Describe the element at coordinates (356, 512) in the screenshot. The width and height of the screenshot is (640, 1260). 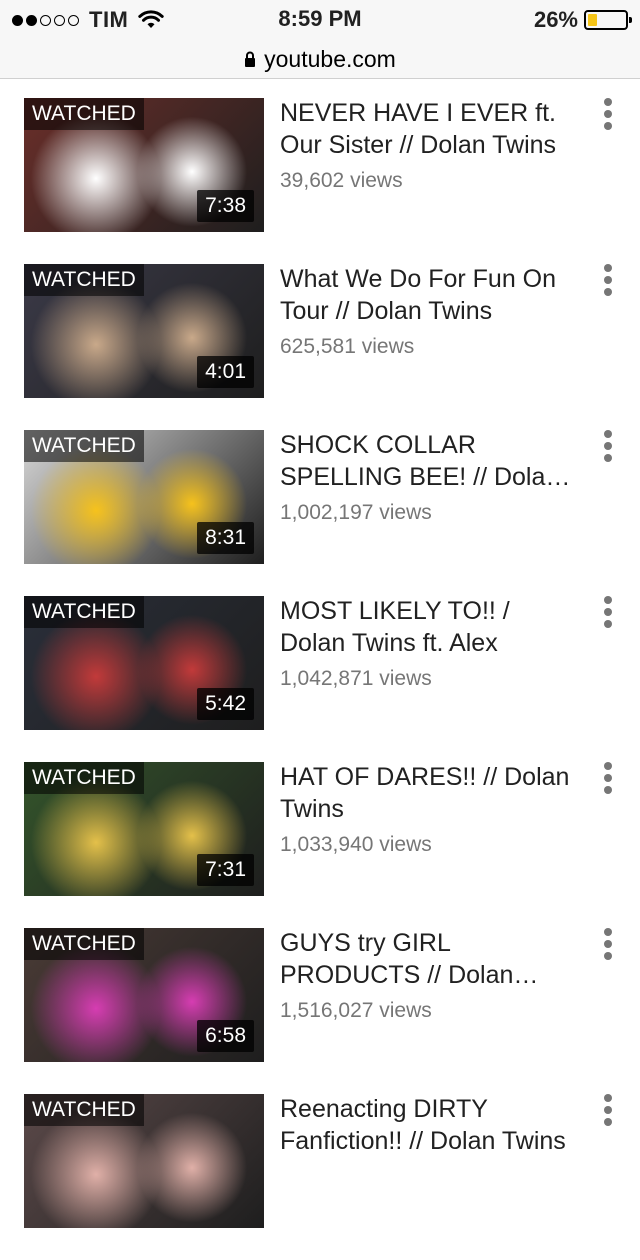
I see `view-count: 1,002,197 views` at that location.